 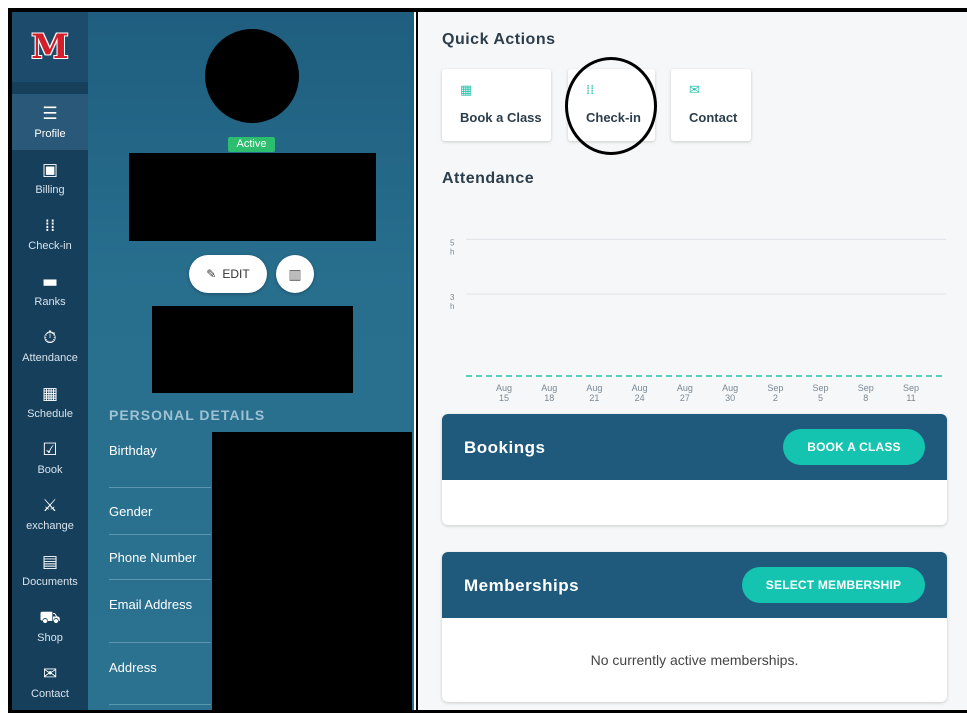 I want to click on x-tick-label: Aug 18, so click(x=549, y=393).